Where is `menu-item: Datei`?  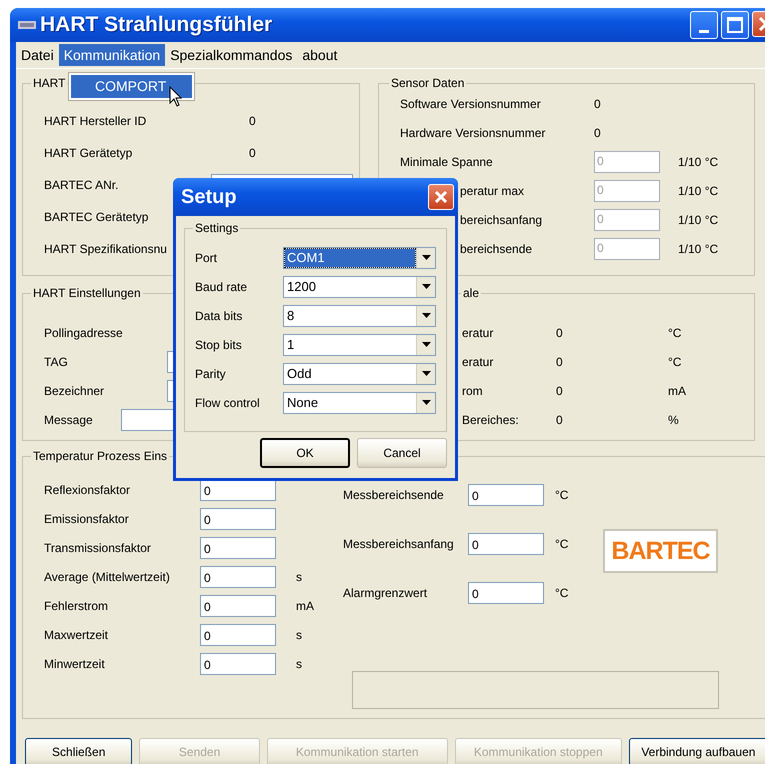
menu-item: Datei is located at coordinates (37, 55).